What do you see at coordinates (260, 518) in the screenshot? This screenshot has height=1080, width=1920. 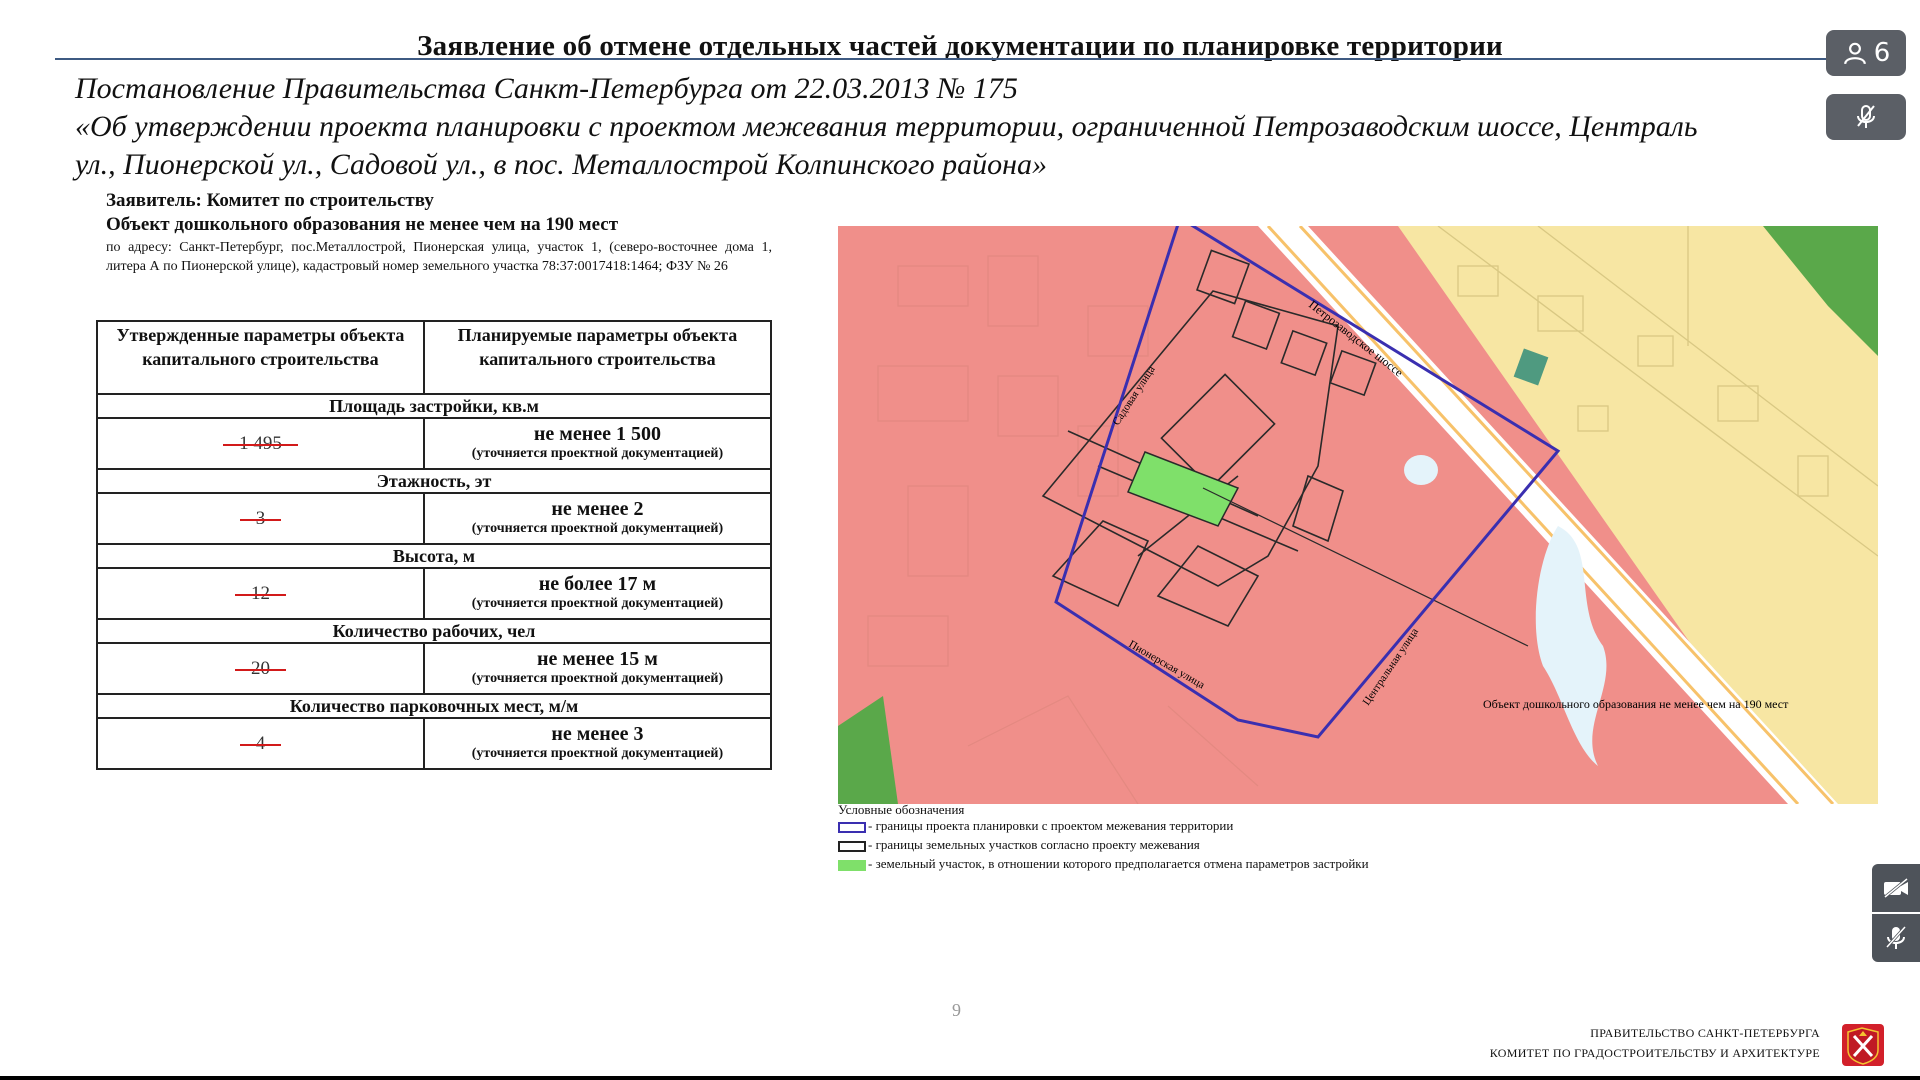 I see `old-value: 3` at bounding box center [260, 518].